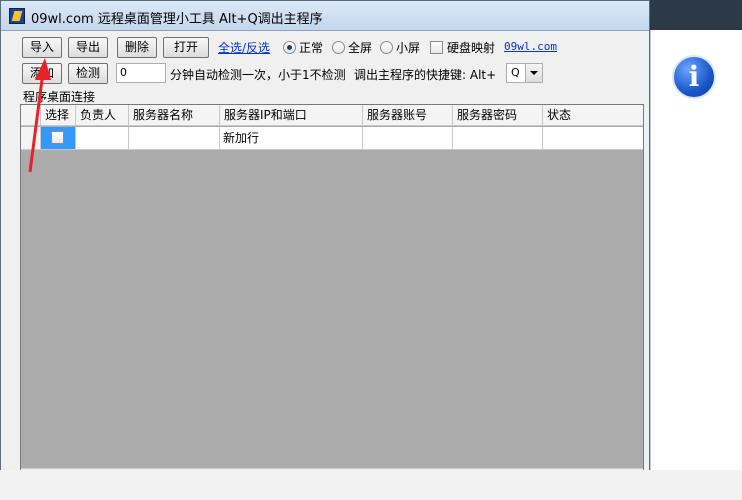 This screenshot has height=500, width=742. What do you see at coordinates (530, 46) in the screenshot?
I see `site-link: 09wl.com` at bounding box center [530, 46].